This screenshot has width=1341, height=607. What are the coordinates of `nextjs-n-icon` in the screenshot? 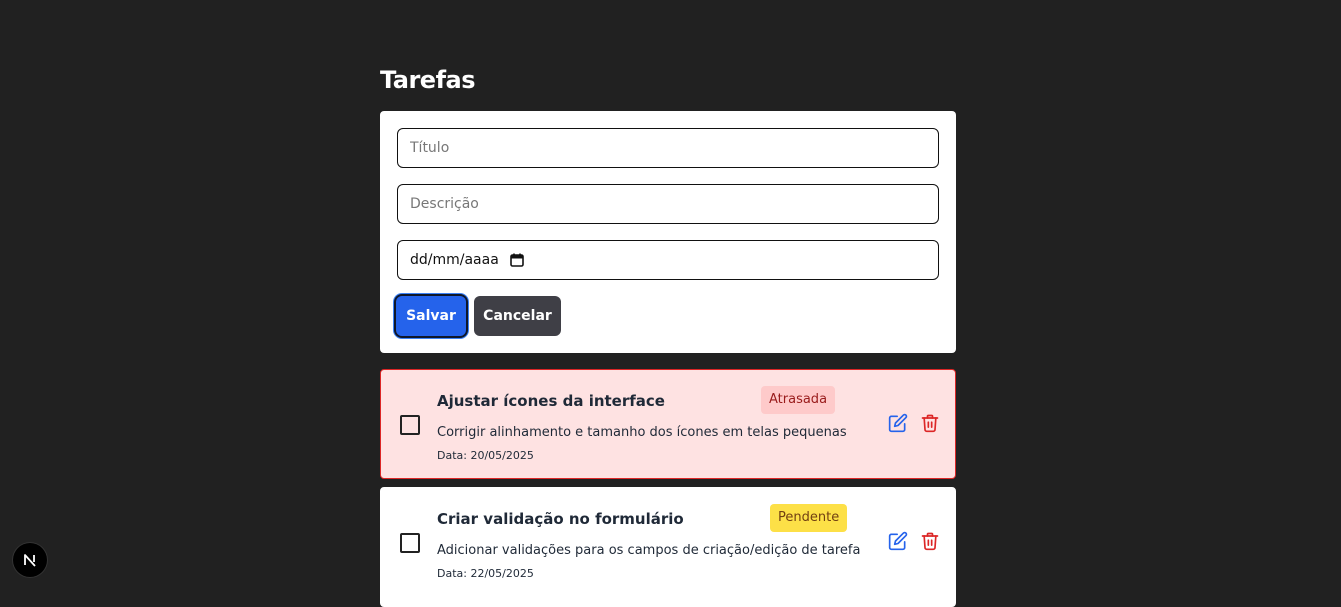 It's located at (30, 560).